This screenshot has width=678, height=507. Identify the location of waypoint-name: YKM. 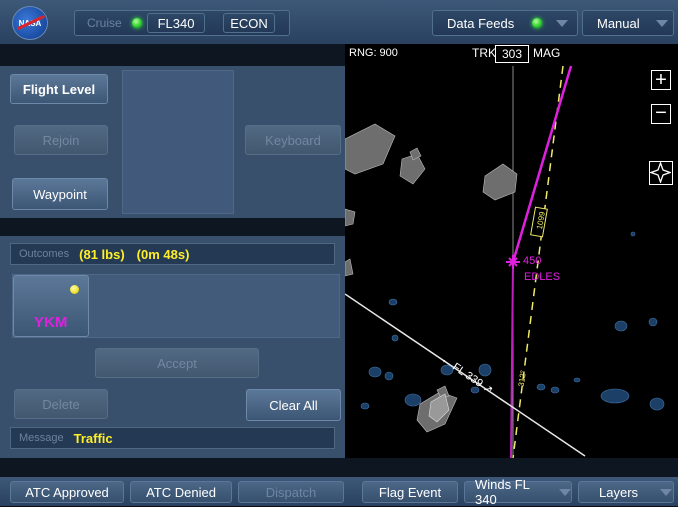
(51, 322).